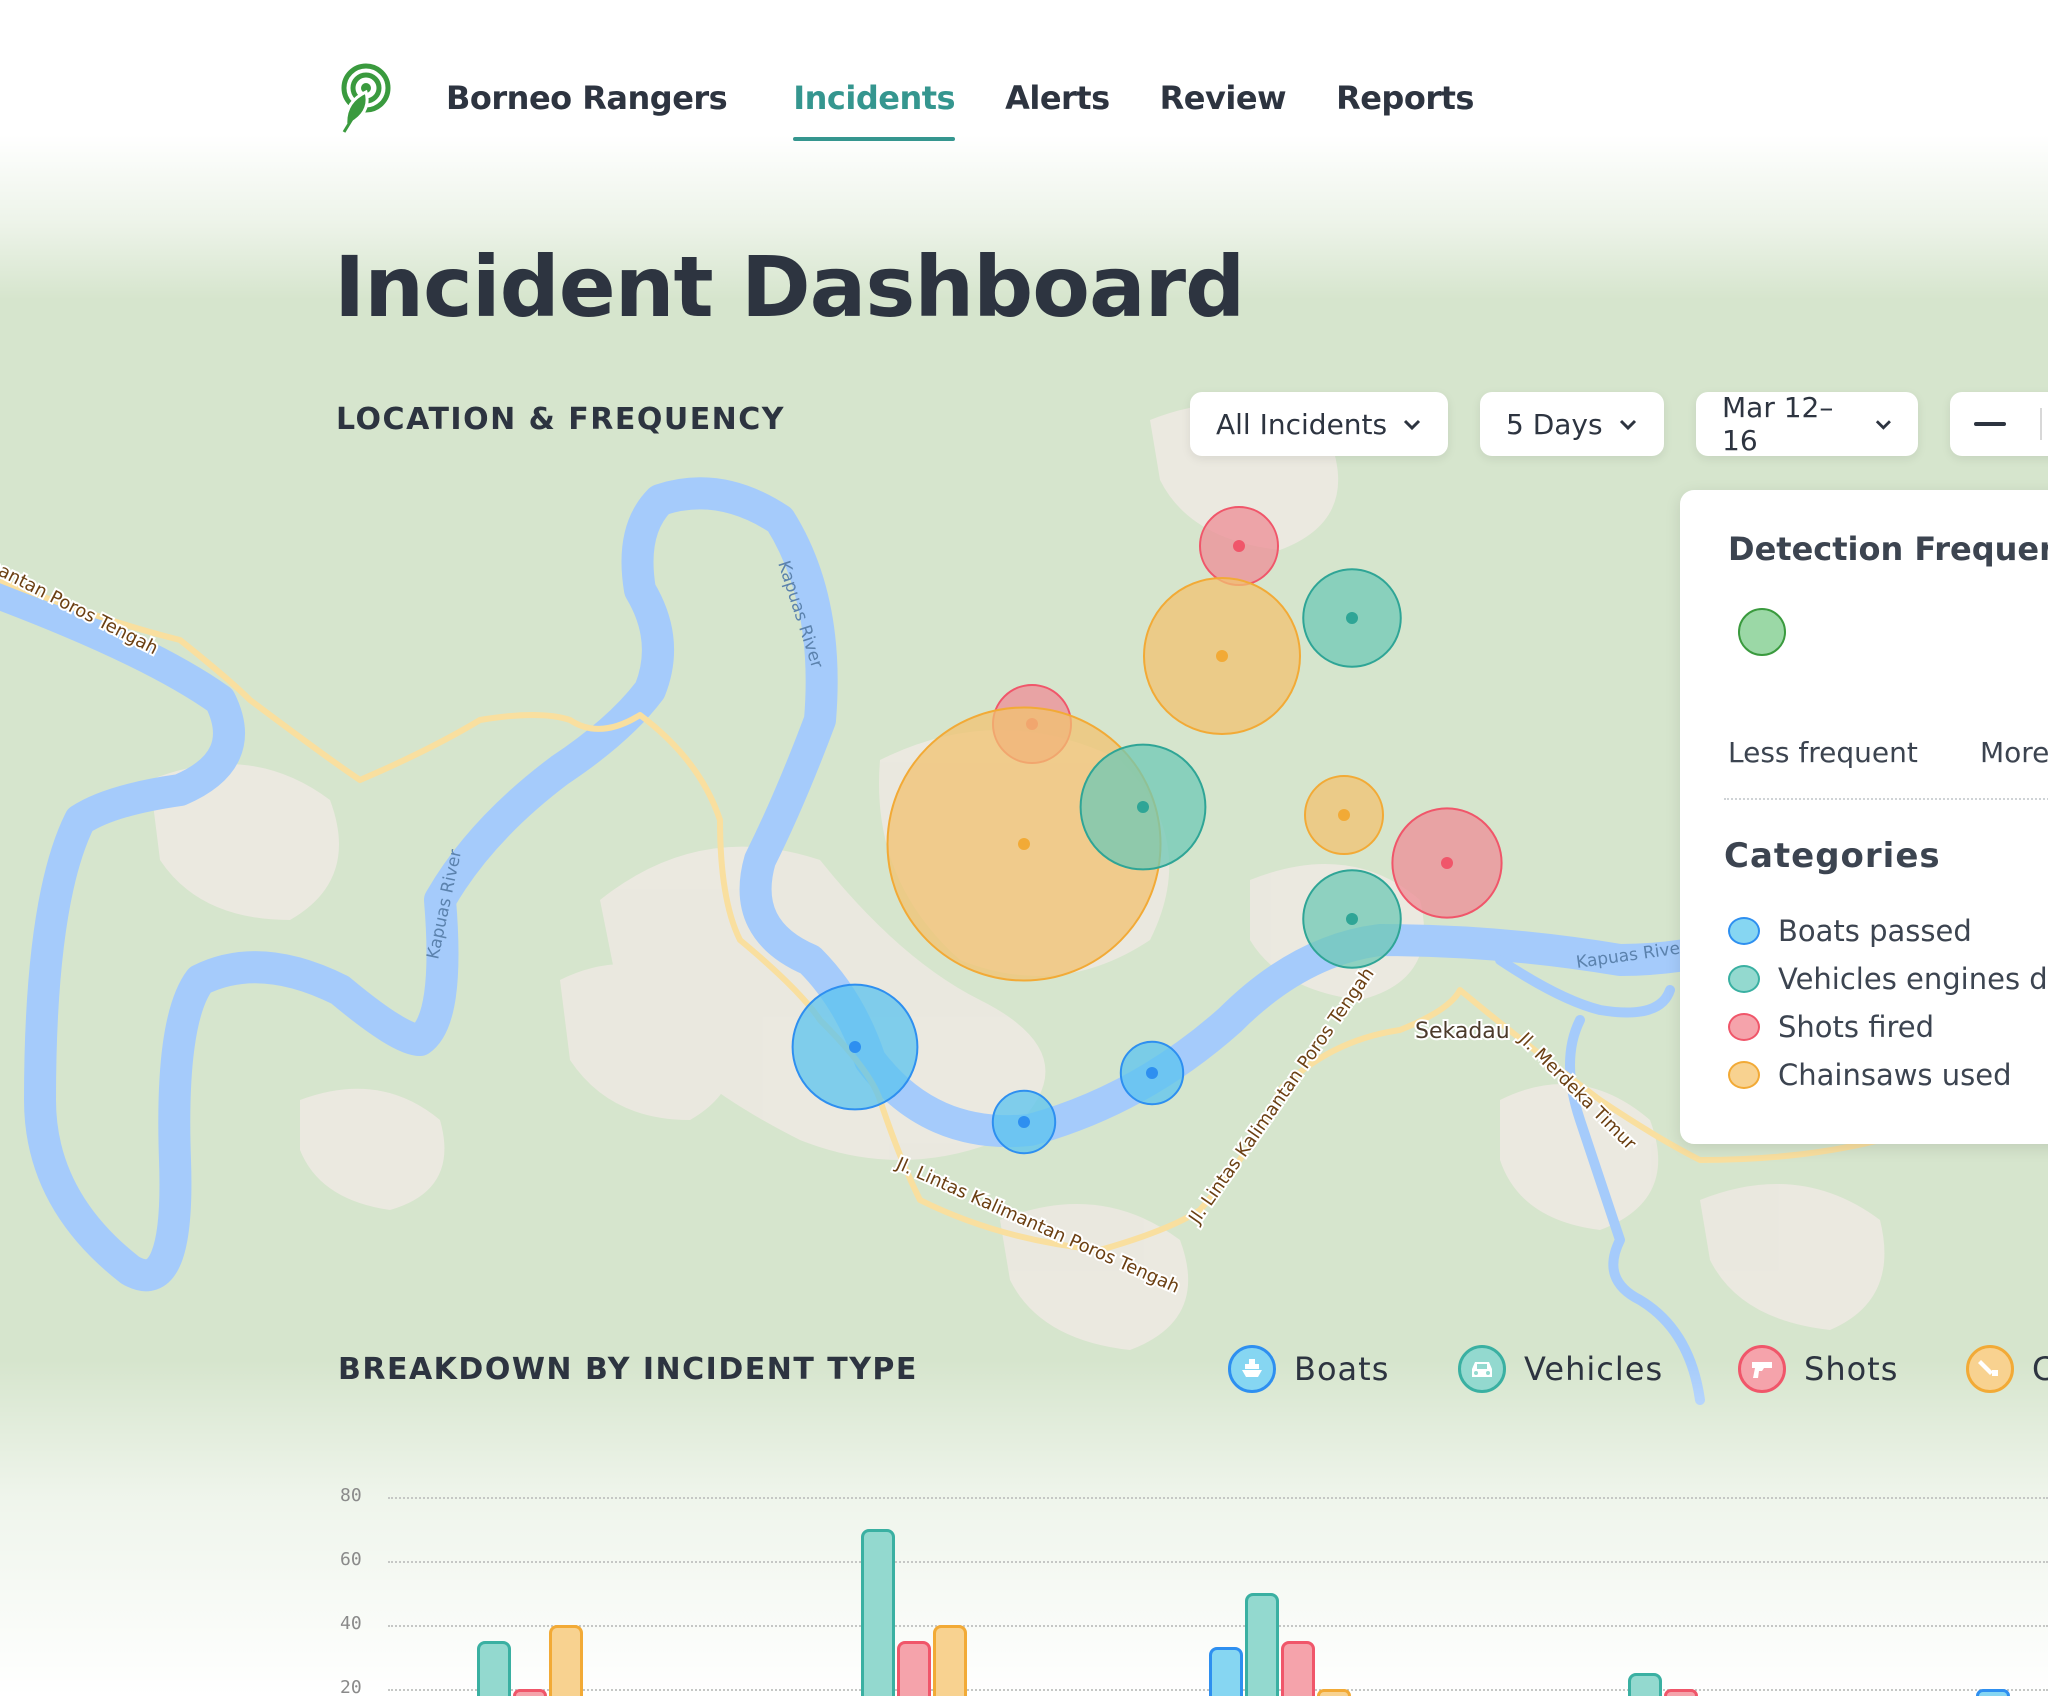 The width and height of the screenshot is (2048, 1696). I want to click on nav-alerts: Alerts, so click(1057, 98).